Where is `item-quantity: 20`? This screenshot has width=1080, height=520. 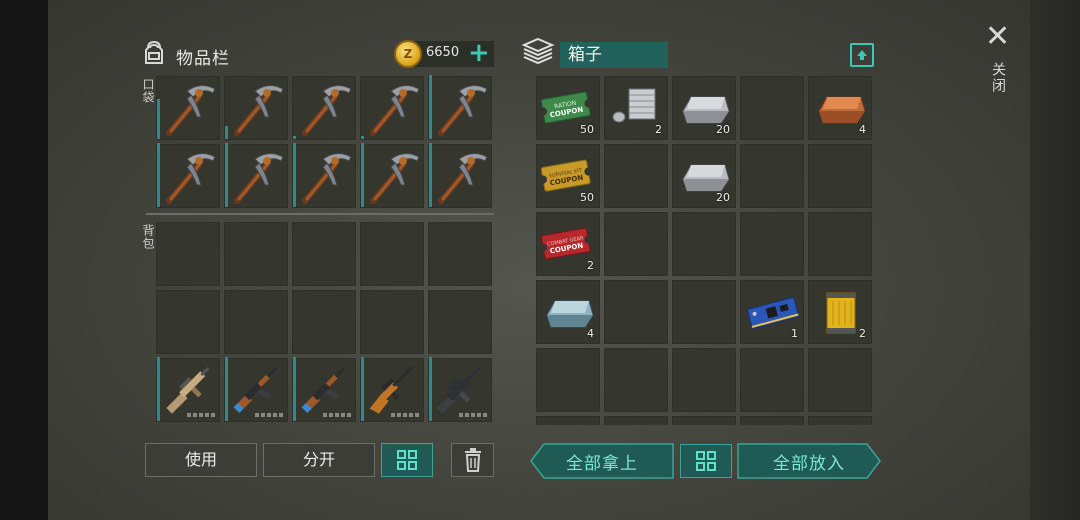 item-quantity: 20 is located at coordinates (723, 197).